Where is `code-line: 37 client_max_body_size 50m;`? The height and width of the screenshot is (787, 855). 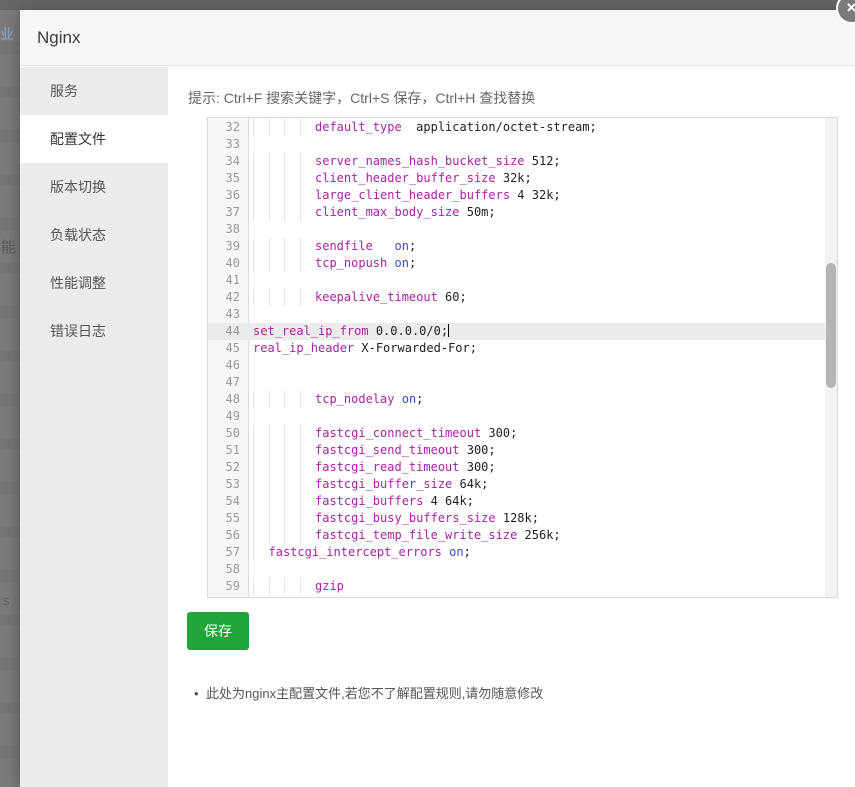
code-line: 37 client_max_body_size 50m; is located at coordinates (522, 212).